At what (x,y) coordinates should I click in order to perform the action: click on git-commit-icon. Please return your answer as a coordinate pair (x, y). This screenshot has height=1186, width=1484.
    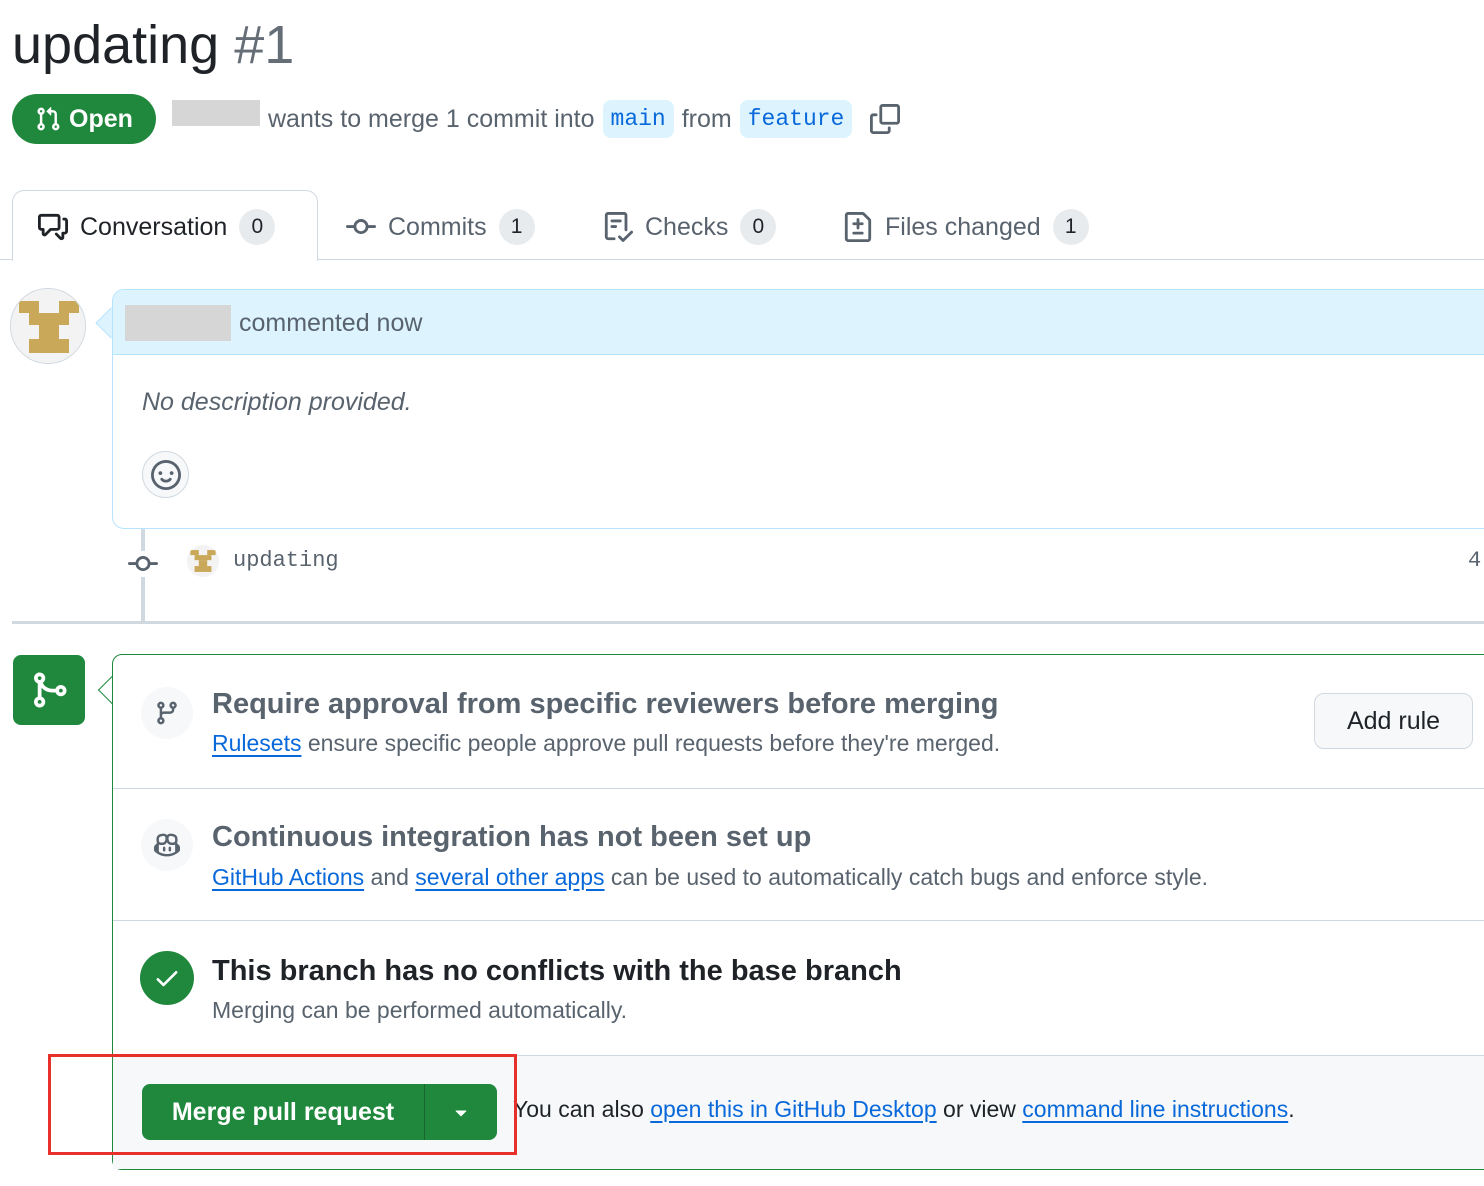
    Looking at the image, I should click on (361, 227).